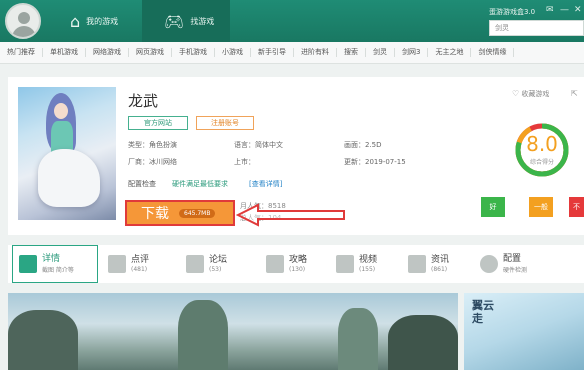 The height and width of the screenshot is (370, 584). I want to click on update-label: 更新：, so click(354, 162).